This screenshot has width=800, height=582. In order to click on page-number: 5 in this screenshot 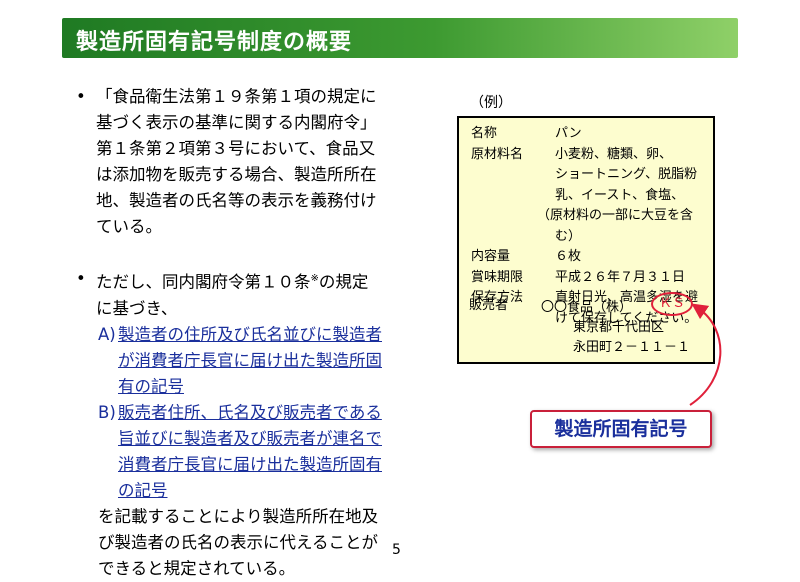, I will do `click(396, 550)`.